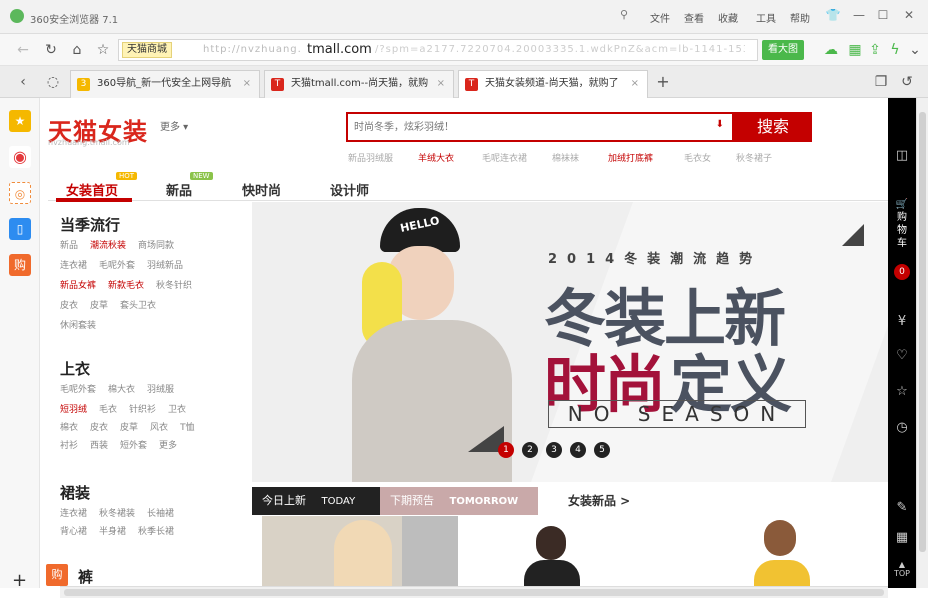  What do you see at coordinates (73, 532) in the screenshot?
I see `category-link: 背心裙` at bounding box center [73, 532].